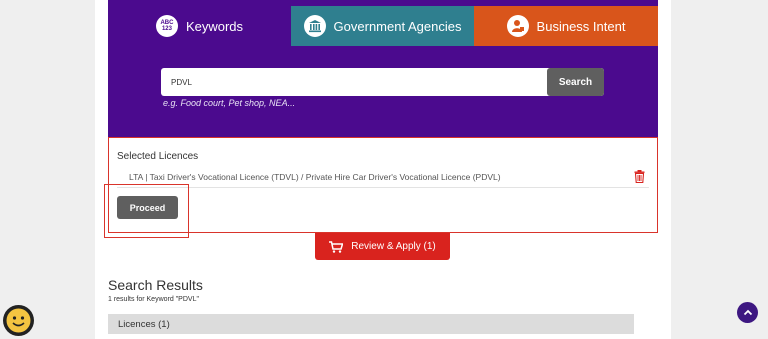 Image resolution: width=768 pixels, height=339 pixels. I want to click on review-apply-label: Review & Apply (1), so click(393, 246).